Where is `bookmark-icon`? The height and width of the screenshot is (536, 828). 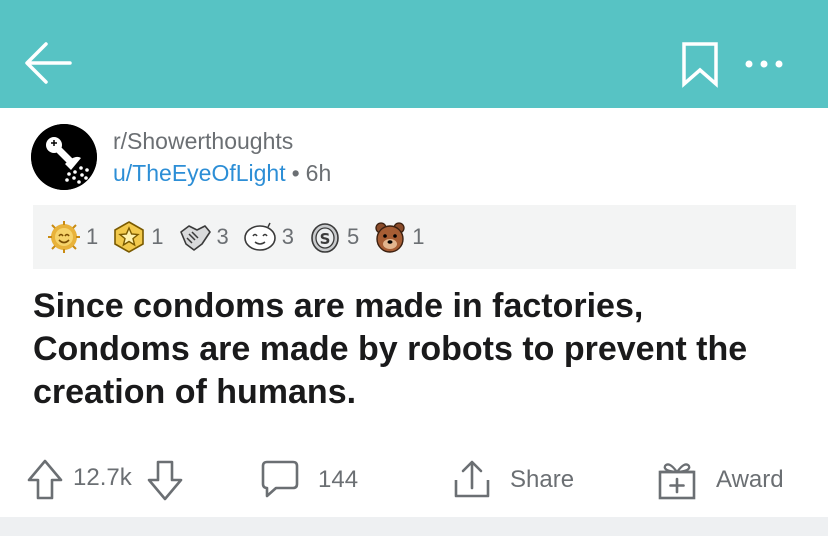 bookmark-icon is located at coordinates (700, 65).